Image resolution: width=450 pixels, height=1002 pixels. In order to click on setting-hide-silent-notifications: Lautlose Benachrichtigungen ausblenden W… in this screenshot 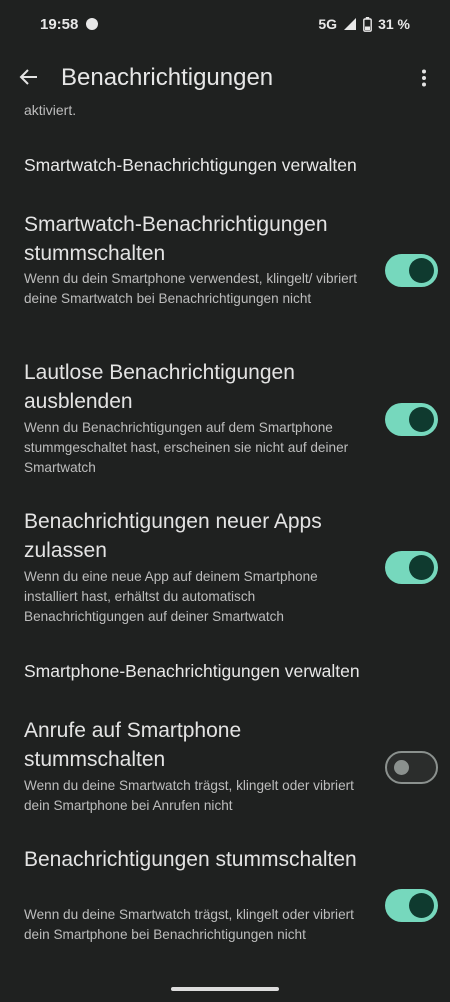, I will do `click(225, 420)`.